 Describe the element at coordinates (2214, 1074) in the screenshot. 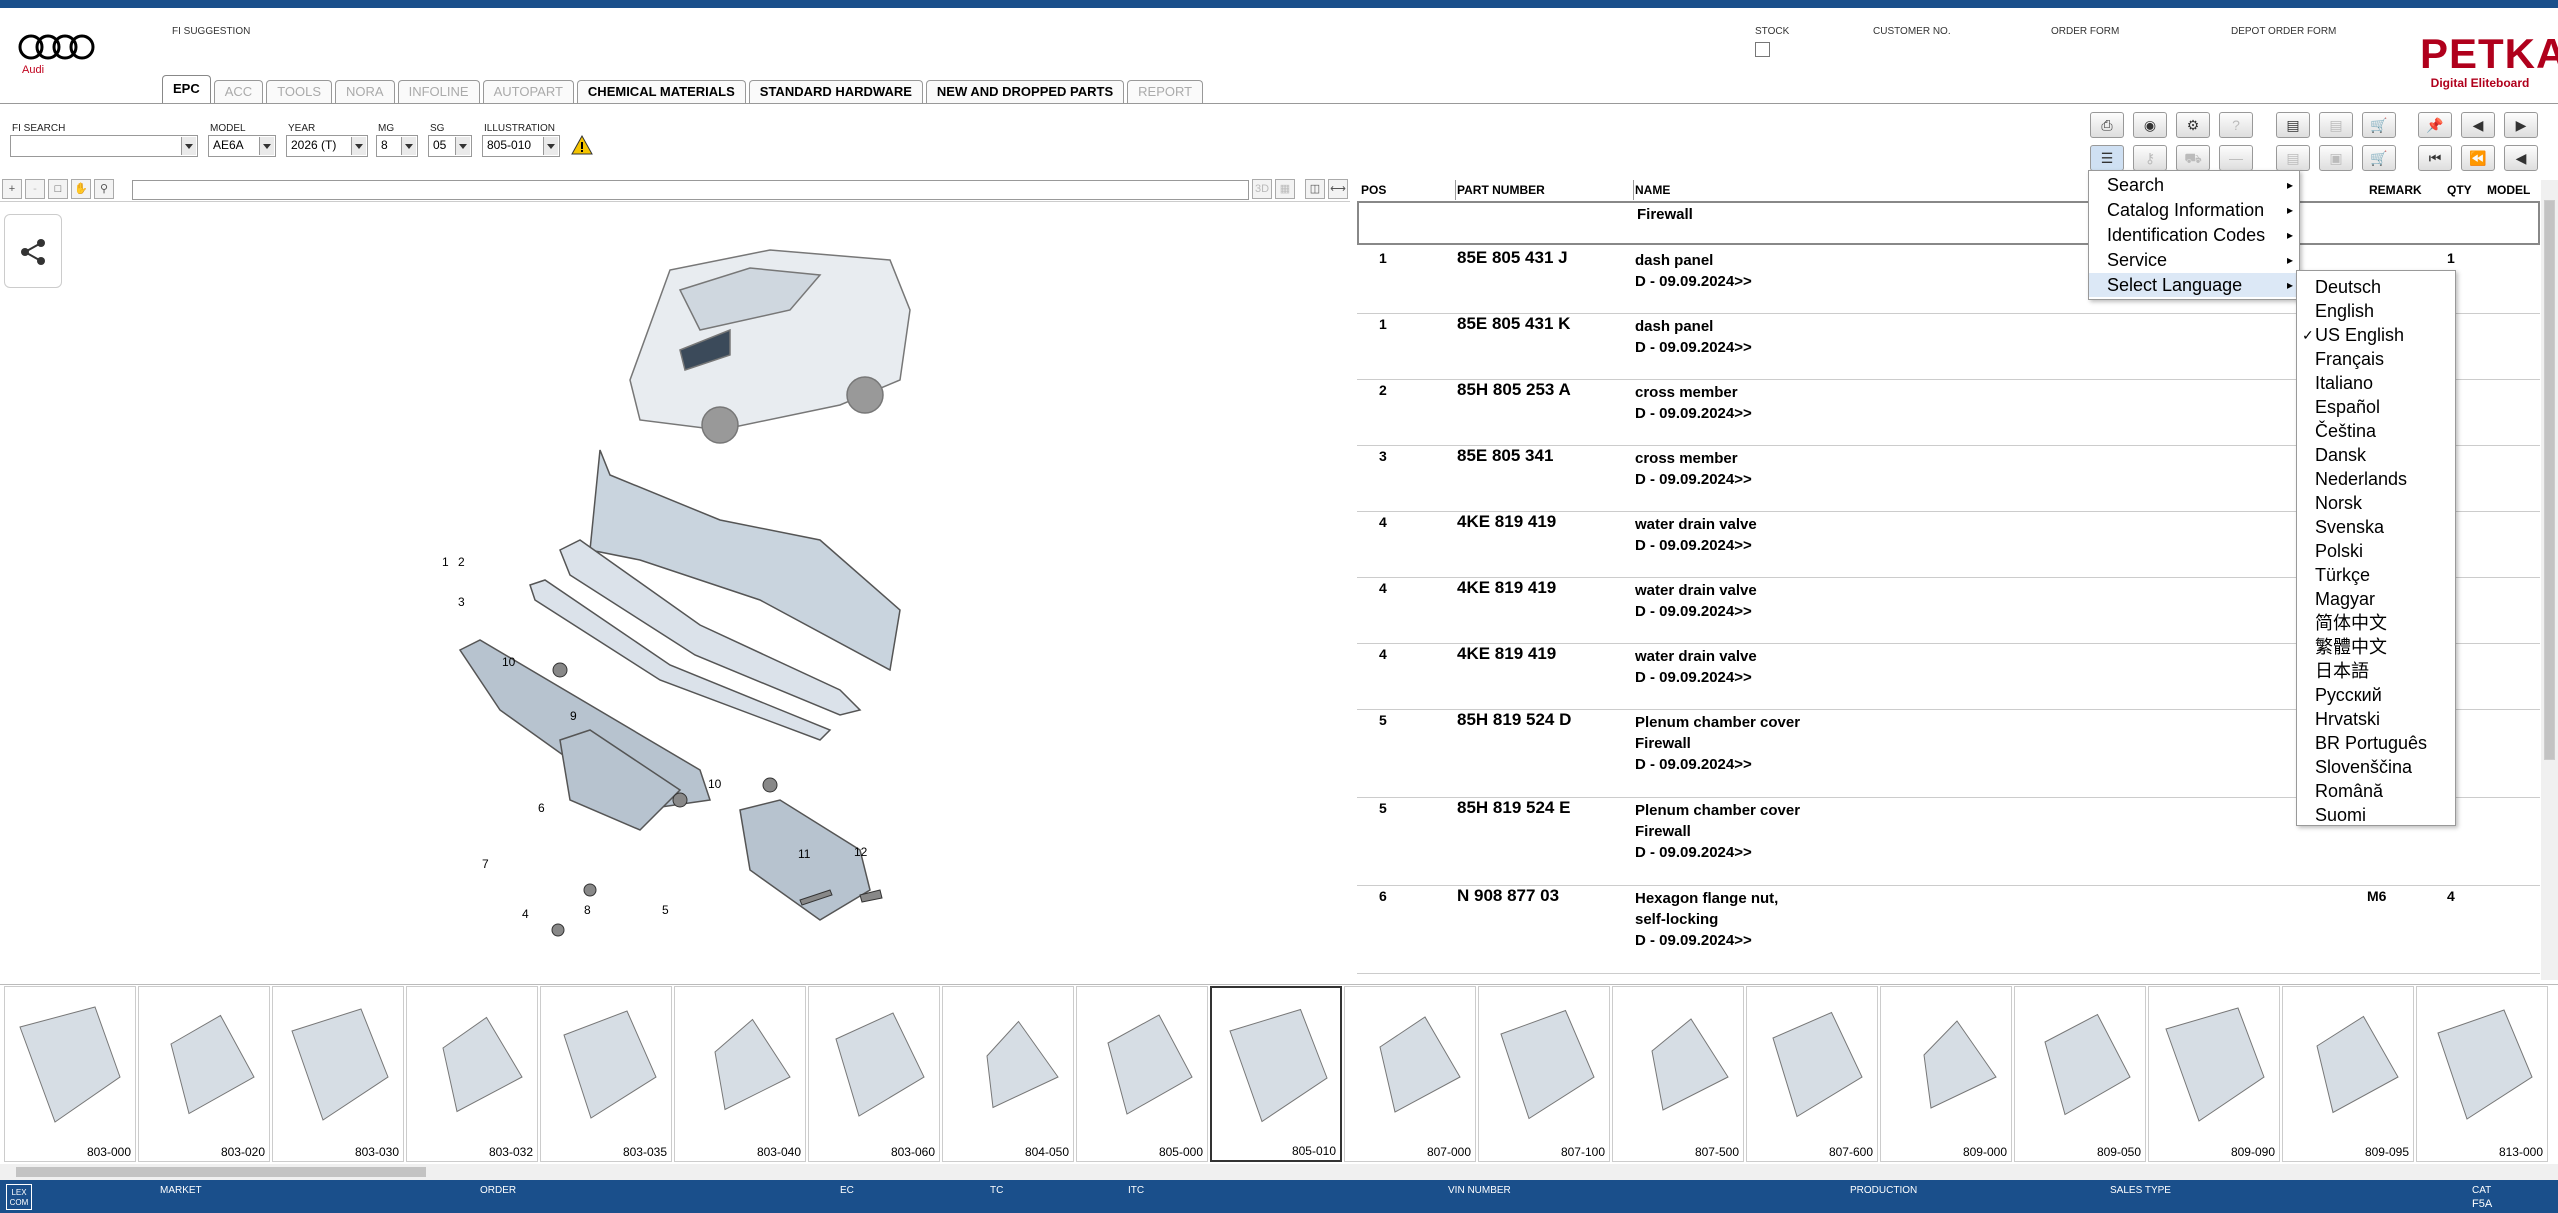

I see `thumbnail: 809-090` at that location.